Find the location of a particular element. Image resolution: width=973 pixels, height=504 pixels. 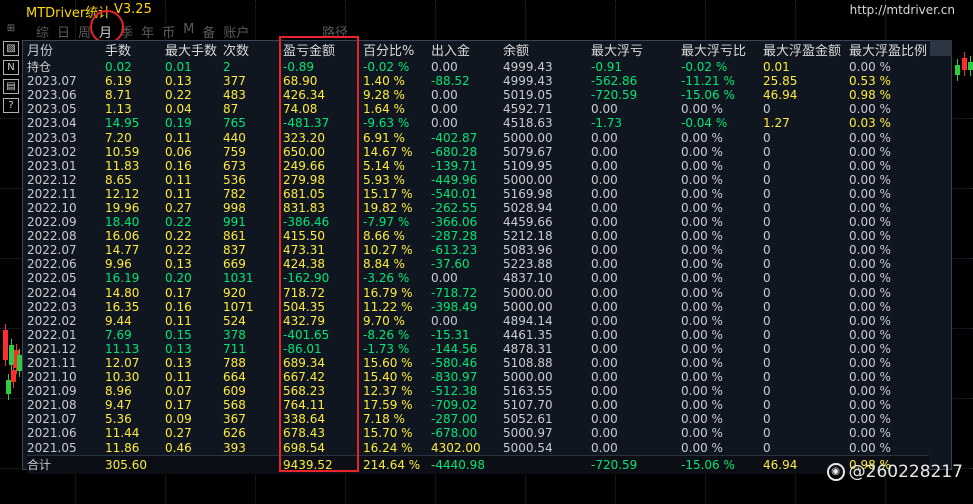

table-cell is located at coordinates (194, 464).